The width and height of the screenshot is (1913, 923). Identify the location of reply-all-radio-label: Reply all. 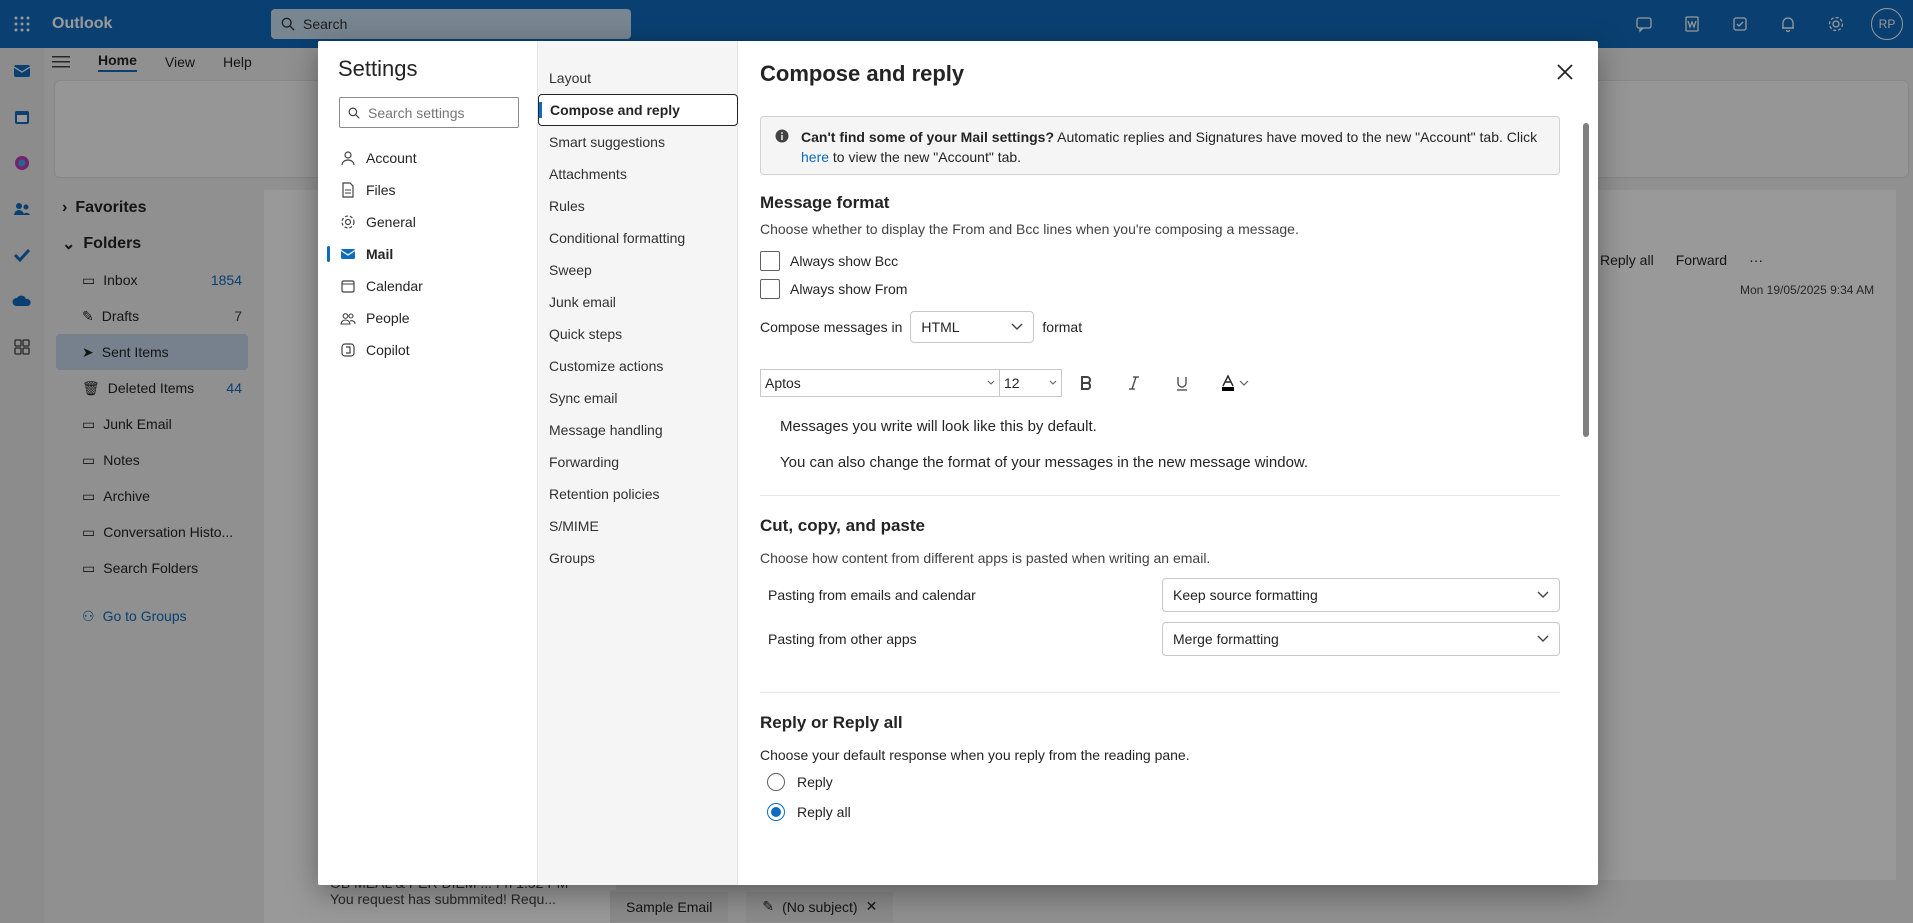
(824, 812).